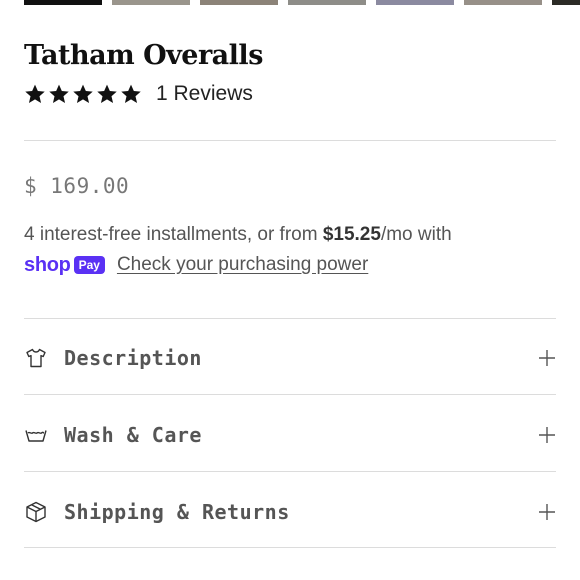 This screenshot has height=580, width=580. Describe the element at coordinates (242, 265) in the screenshot. I see `check-purchasing-power-link: Check your purchasing power` at that location.